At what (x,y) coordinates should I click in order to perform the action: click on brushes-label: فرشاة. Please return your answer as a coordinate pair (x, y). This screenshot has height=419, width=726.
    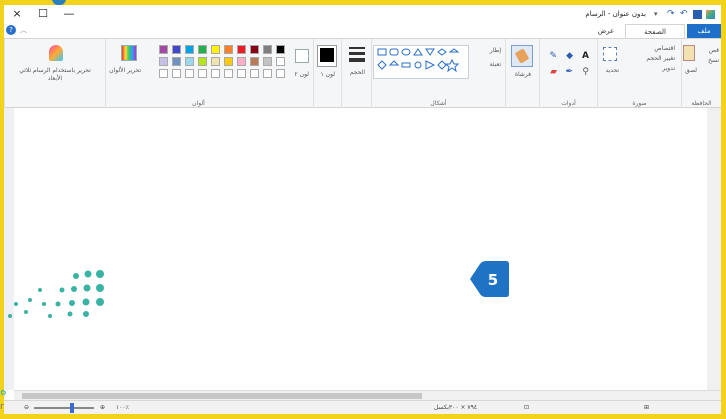
    Looking at the image, I should click on (523, 74).